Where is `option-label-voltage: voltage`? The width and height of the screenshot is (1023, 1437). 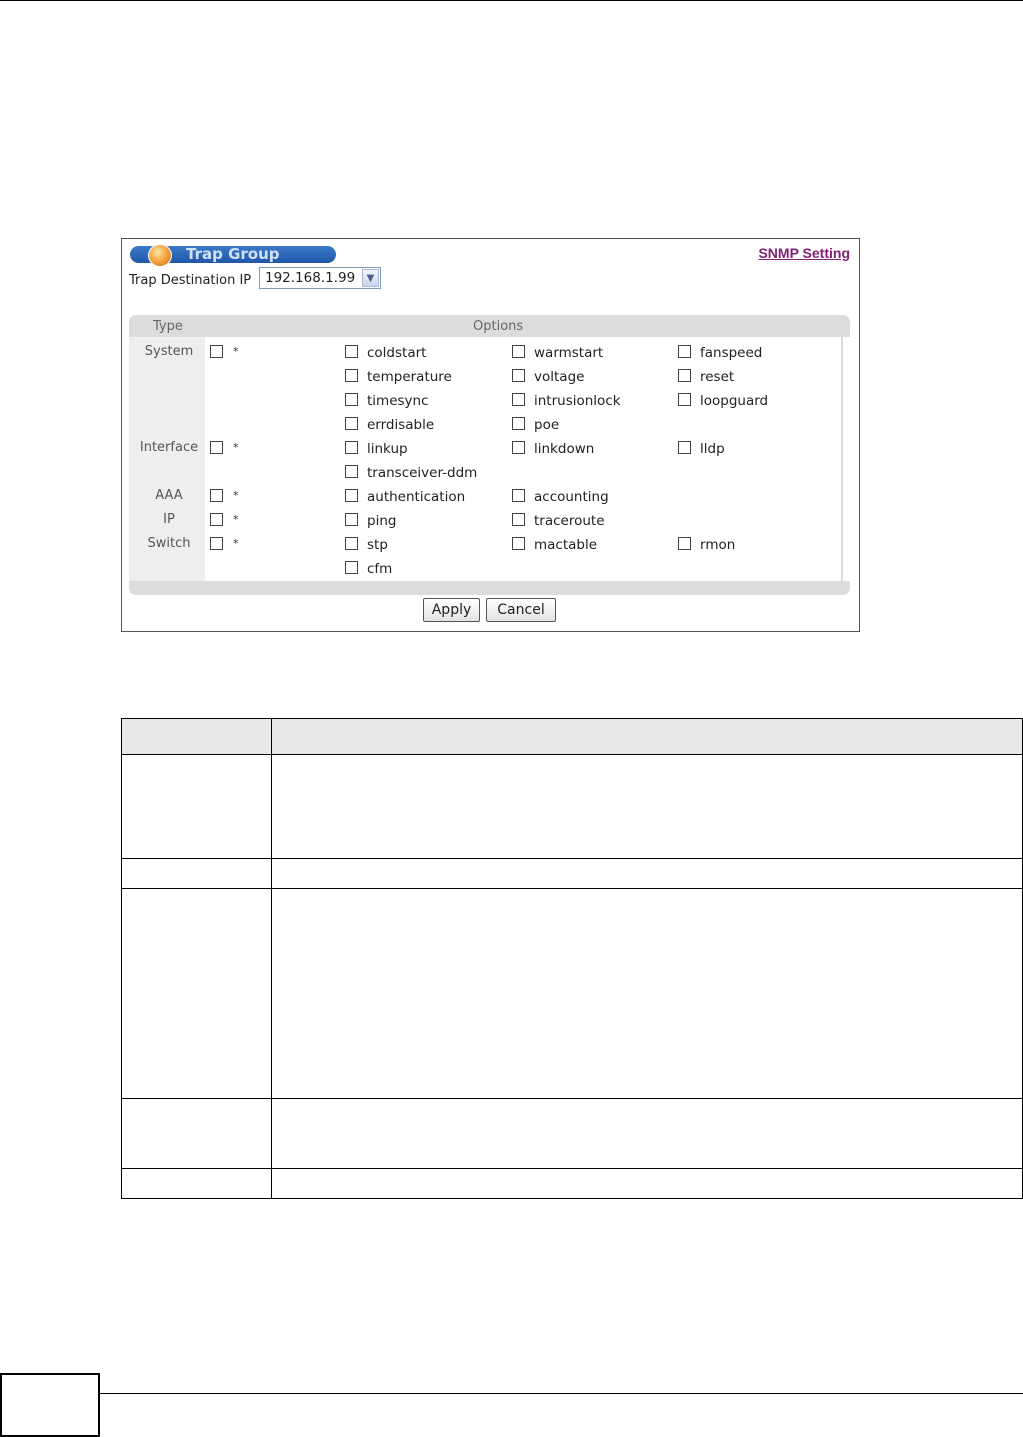
option-label-voltage: voltage is located at coordinates (559, 377).